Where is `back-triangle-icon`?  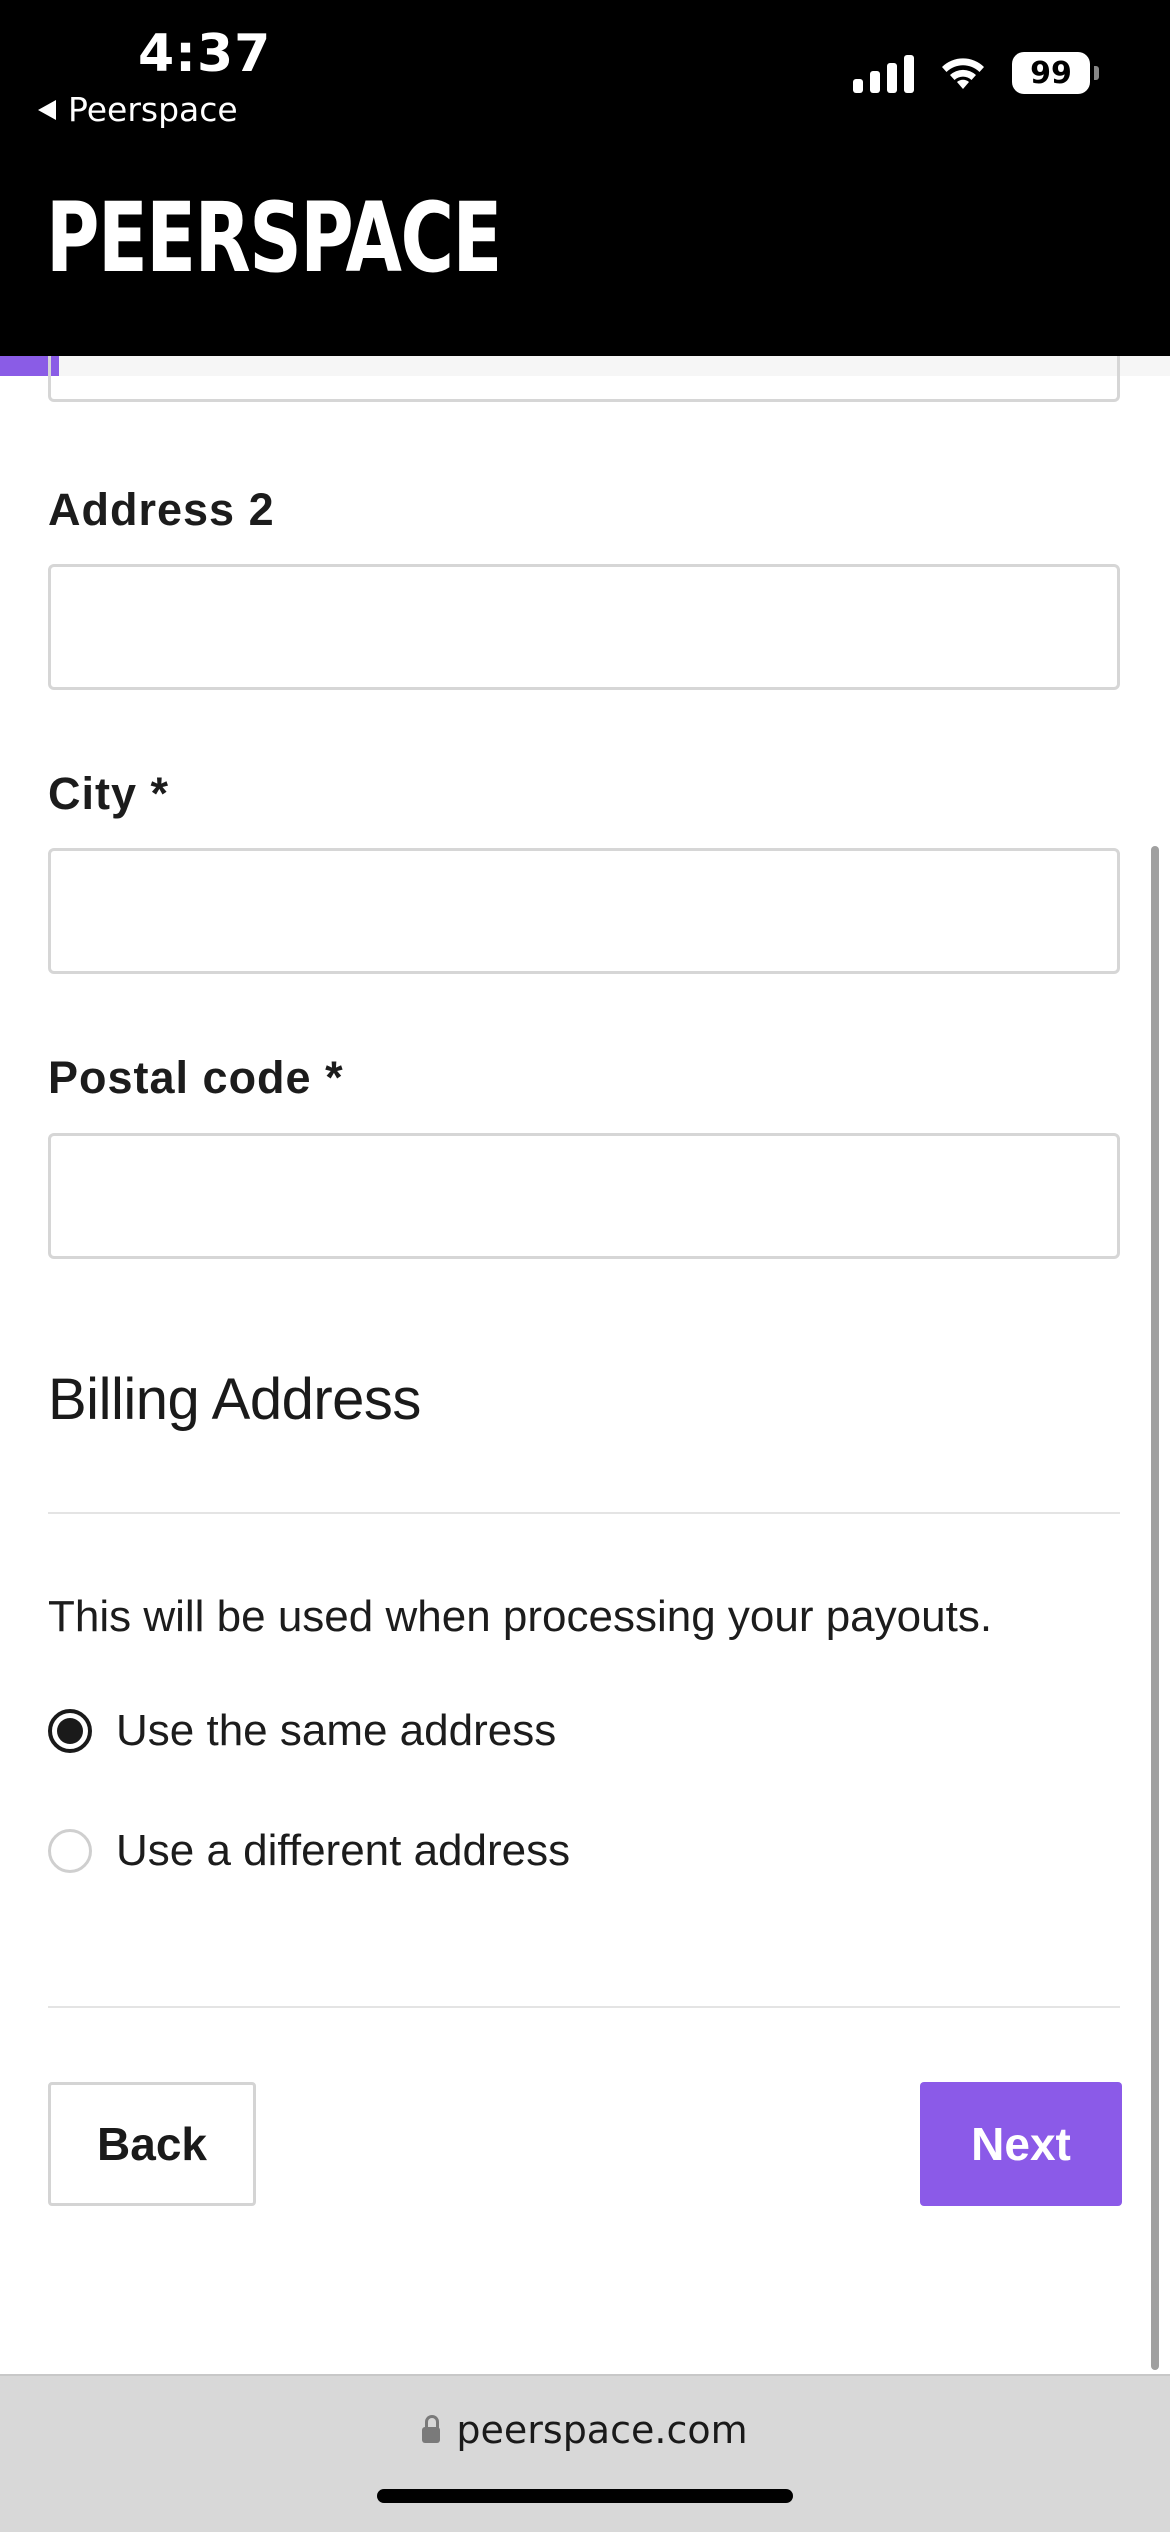 back-triangle-icon is located at coordinates (47, 109).